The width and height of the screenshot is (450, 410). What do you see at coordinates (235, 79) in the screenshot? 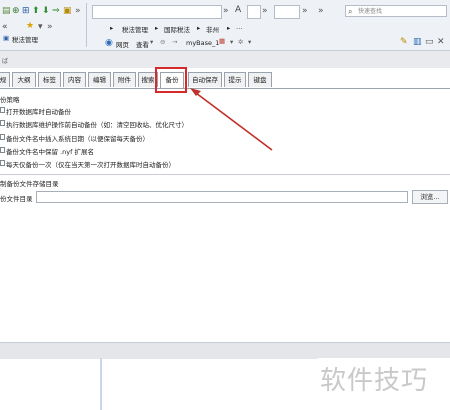
I see `tab-tips: 提示` at bounding box center [235, 79].